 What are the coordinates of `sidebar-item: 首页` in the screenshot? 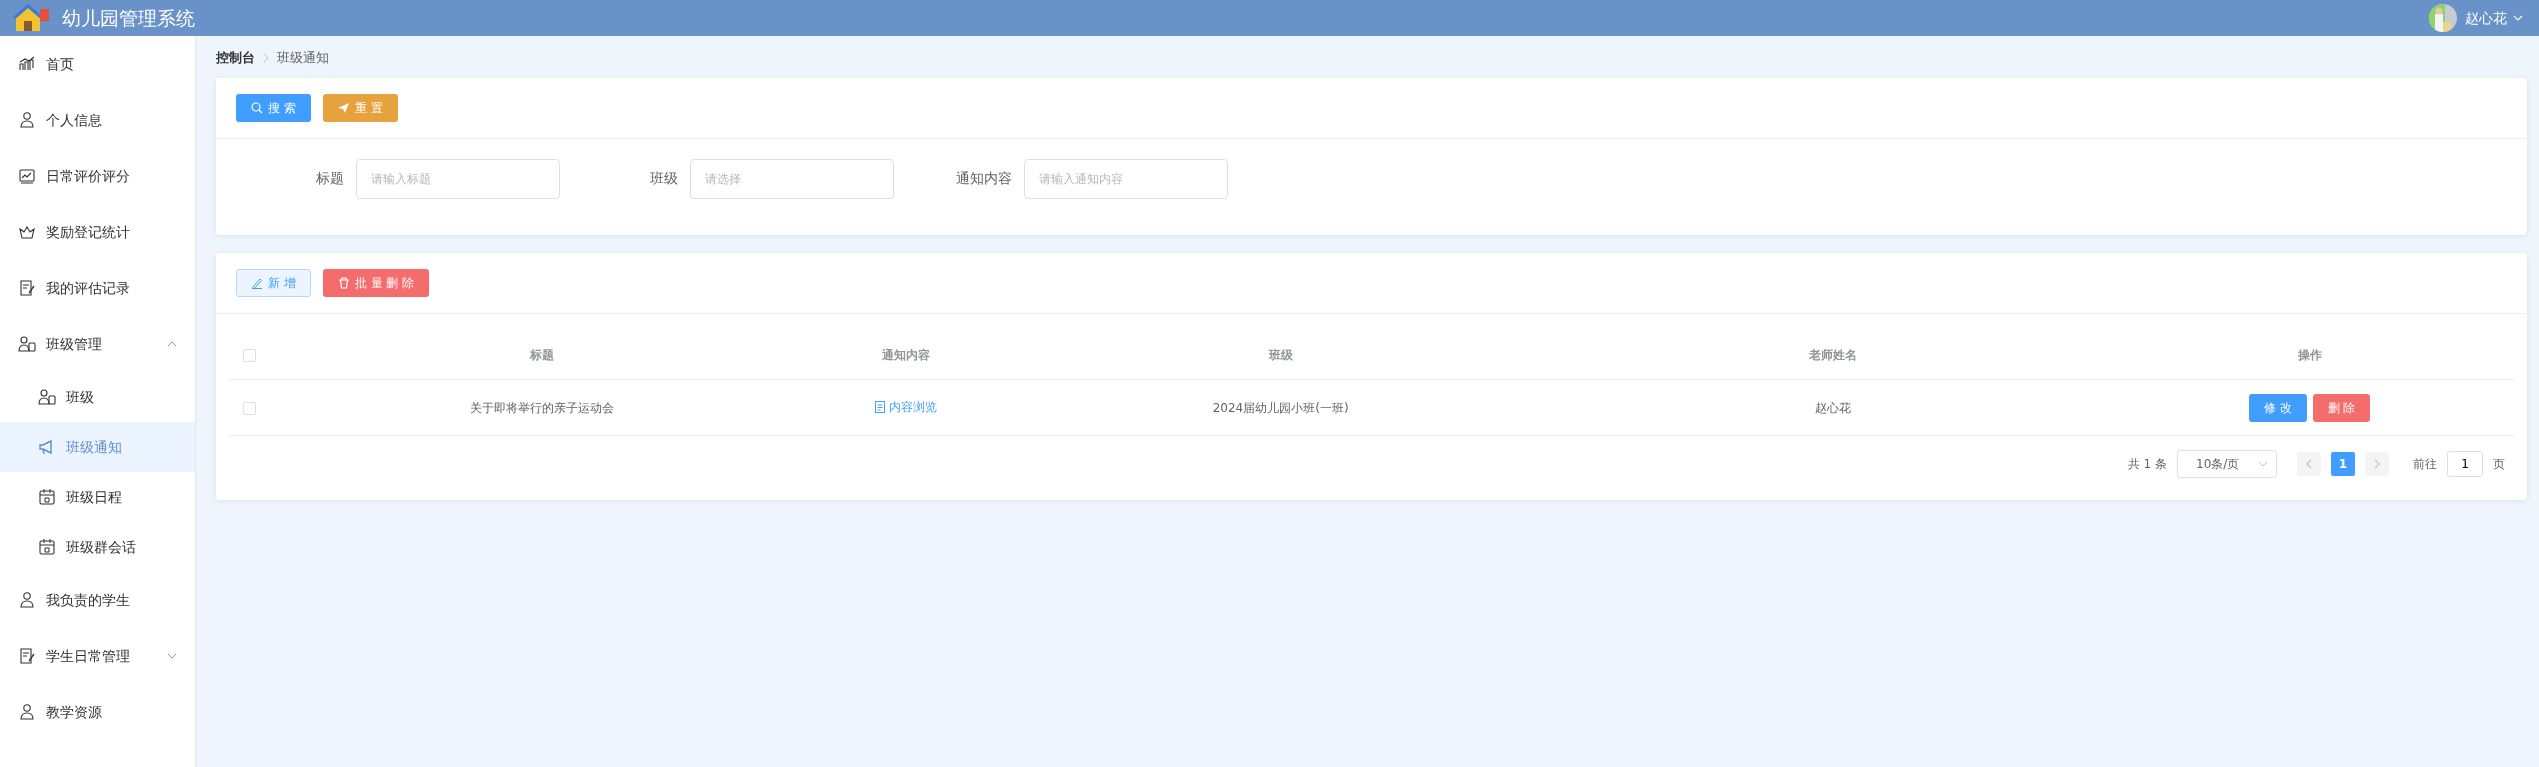 It's located at (97, 64).